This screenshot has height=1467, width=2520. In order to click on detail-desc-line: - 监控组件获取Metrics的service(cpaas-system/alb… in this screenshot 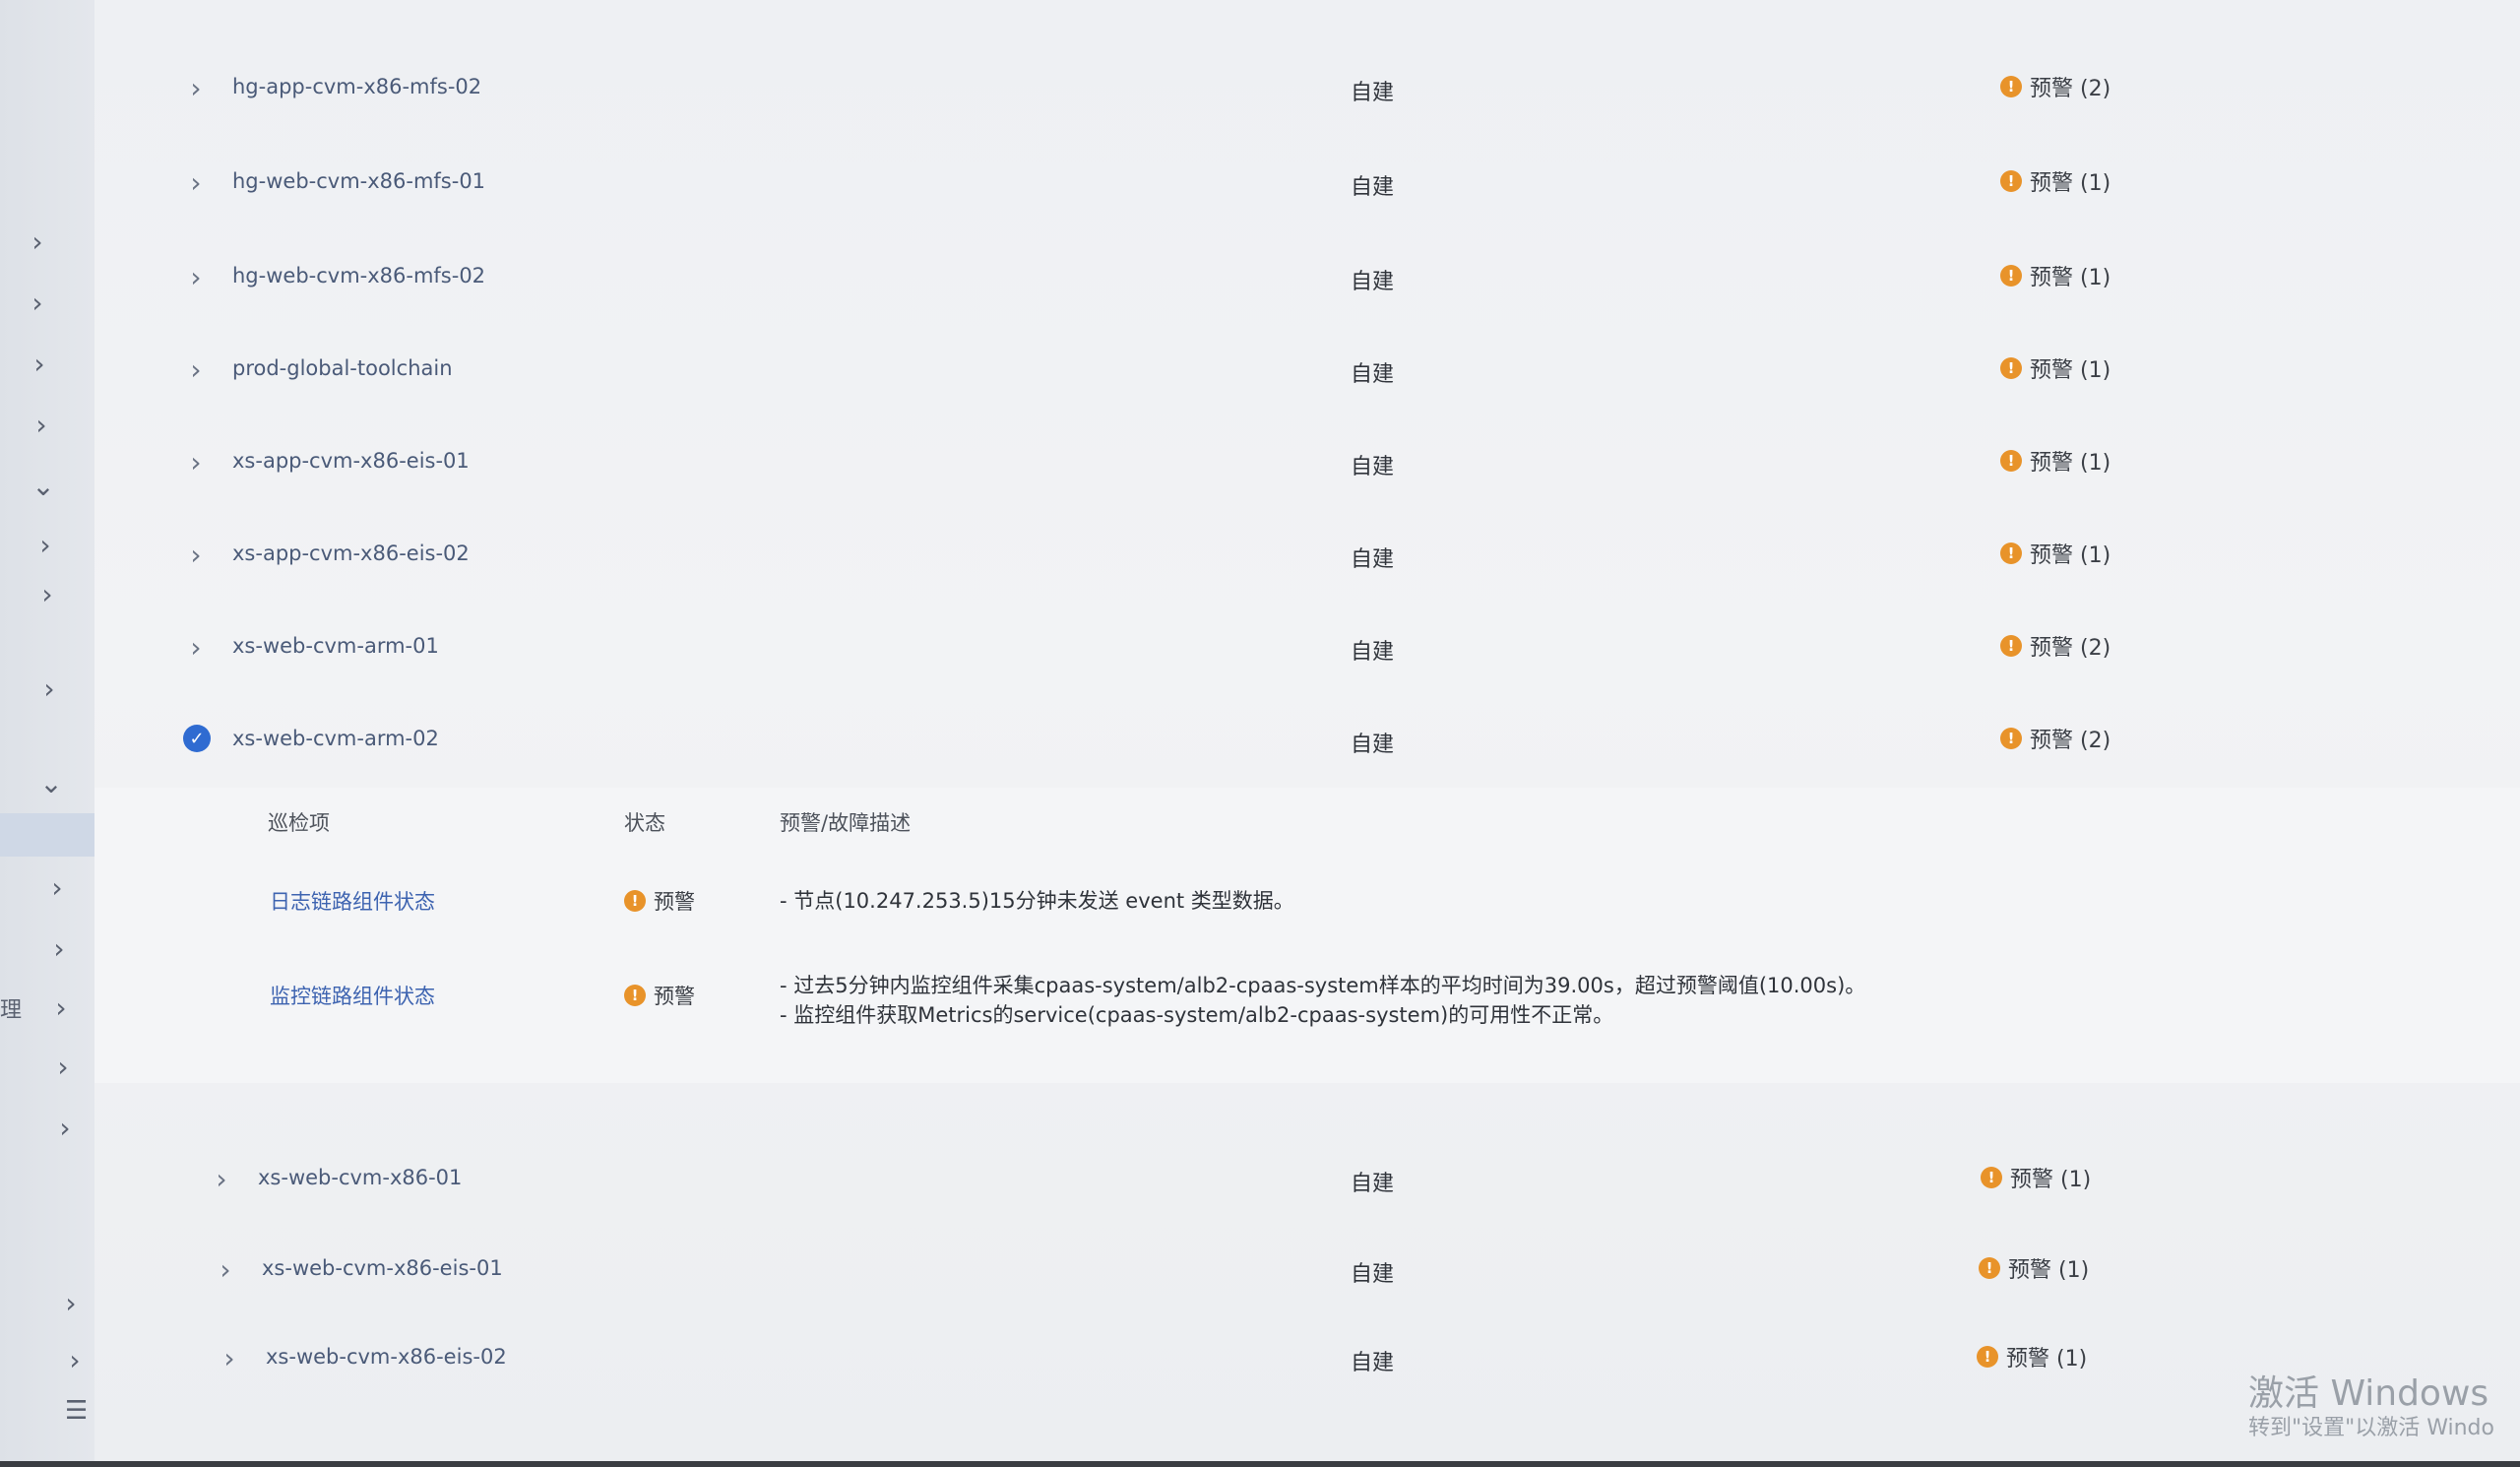, I will do `click(1197, 1015)`.